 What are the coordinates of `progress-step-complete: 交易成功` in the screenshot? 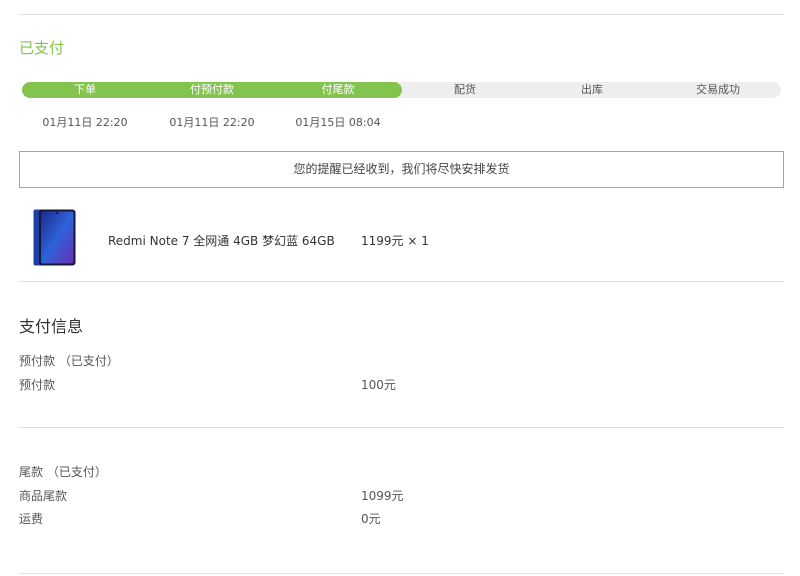 It's located at (718, 89).